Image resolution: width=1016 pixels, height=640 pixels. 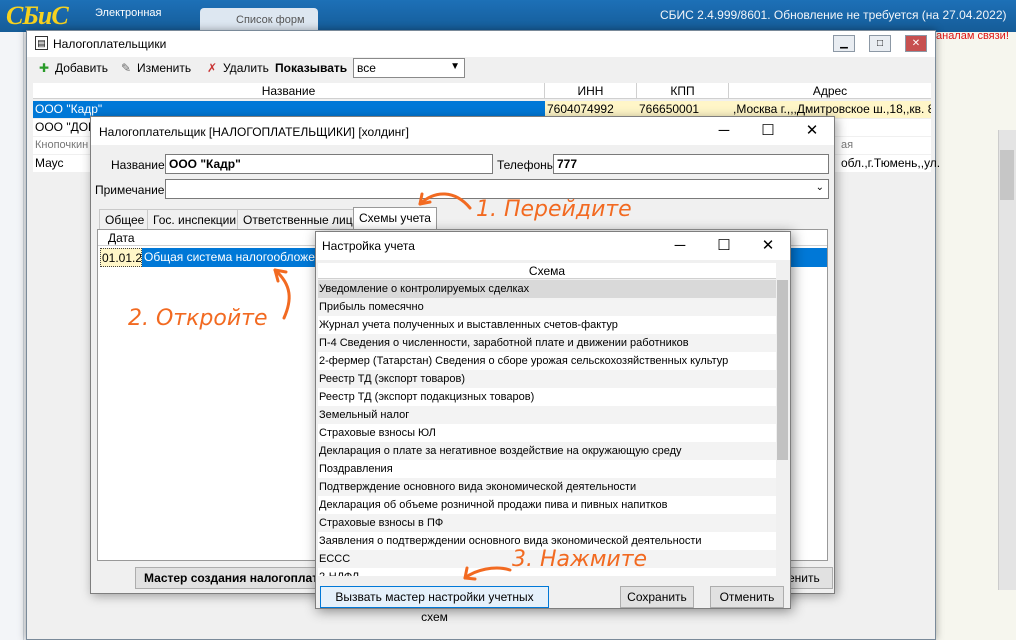 I want to click on delete-icon: ✗, so click(x=212, y=68).